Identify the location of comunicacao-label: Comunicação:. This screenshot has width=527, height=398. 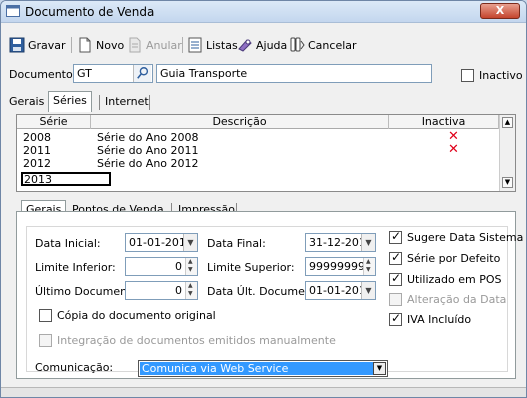
(74, 367).